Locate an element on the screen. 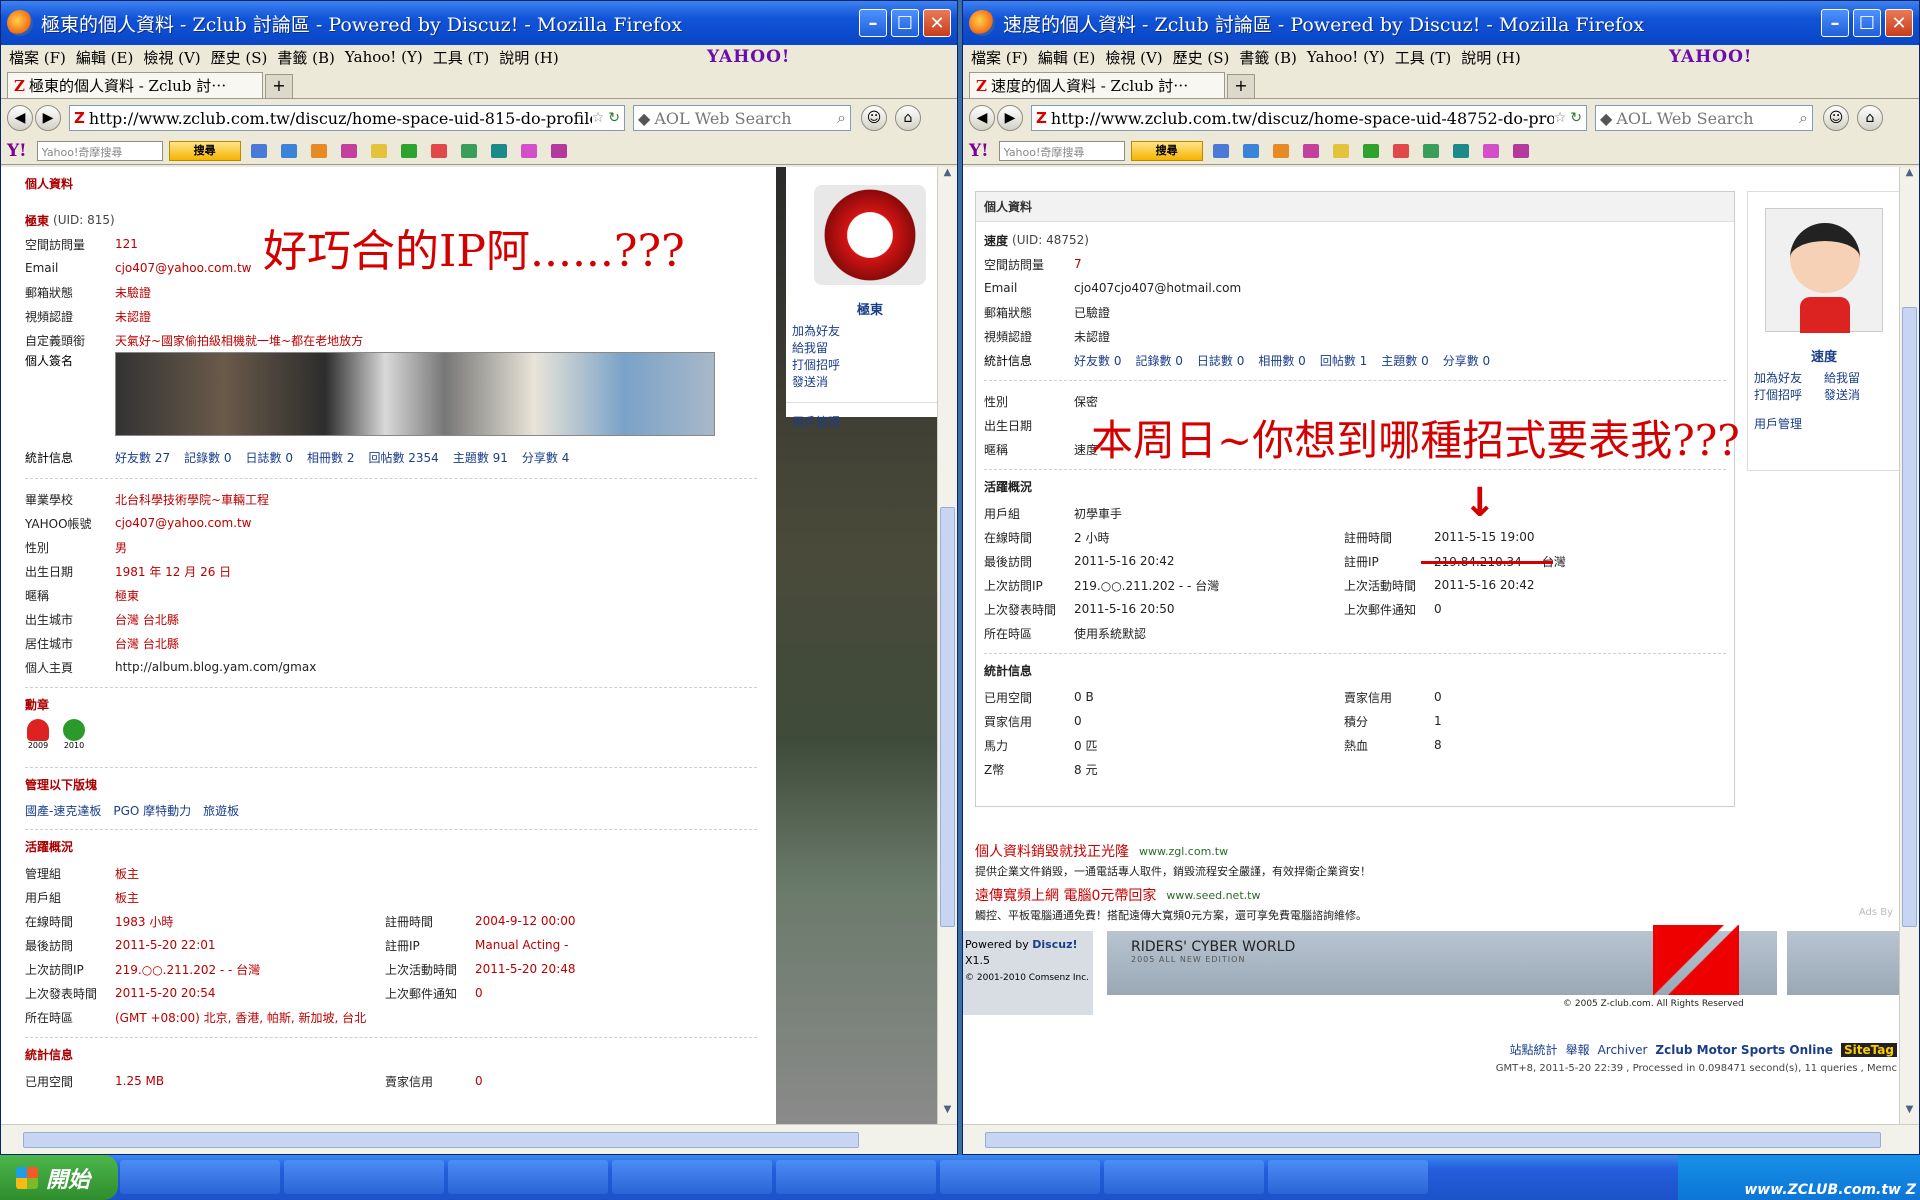 The image size is (1920, 1200). bookmark-icon is located at coordinates (258, 150).